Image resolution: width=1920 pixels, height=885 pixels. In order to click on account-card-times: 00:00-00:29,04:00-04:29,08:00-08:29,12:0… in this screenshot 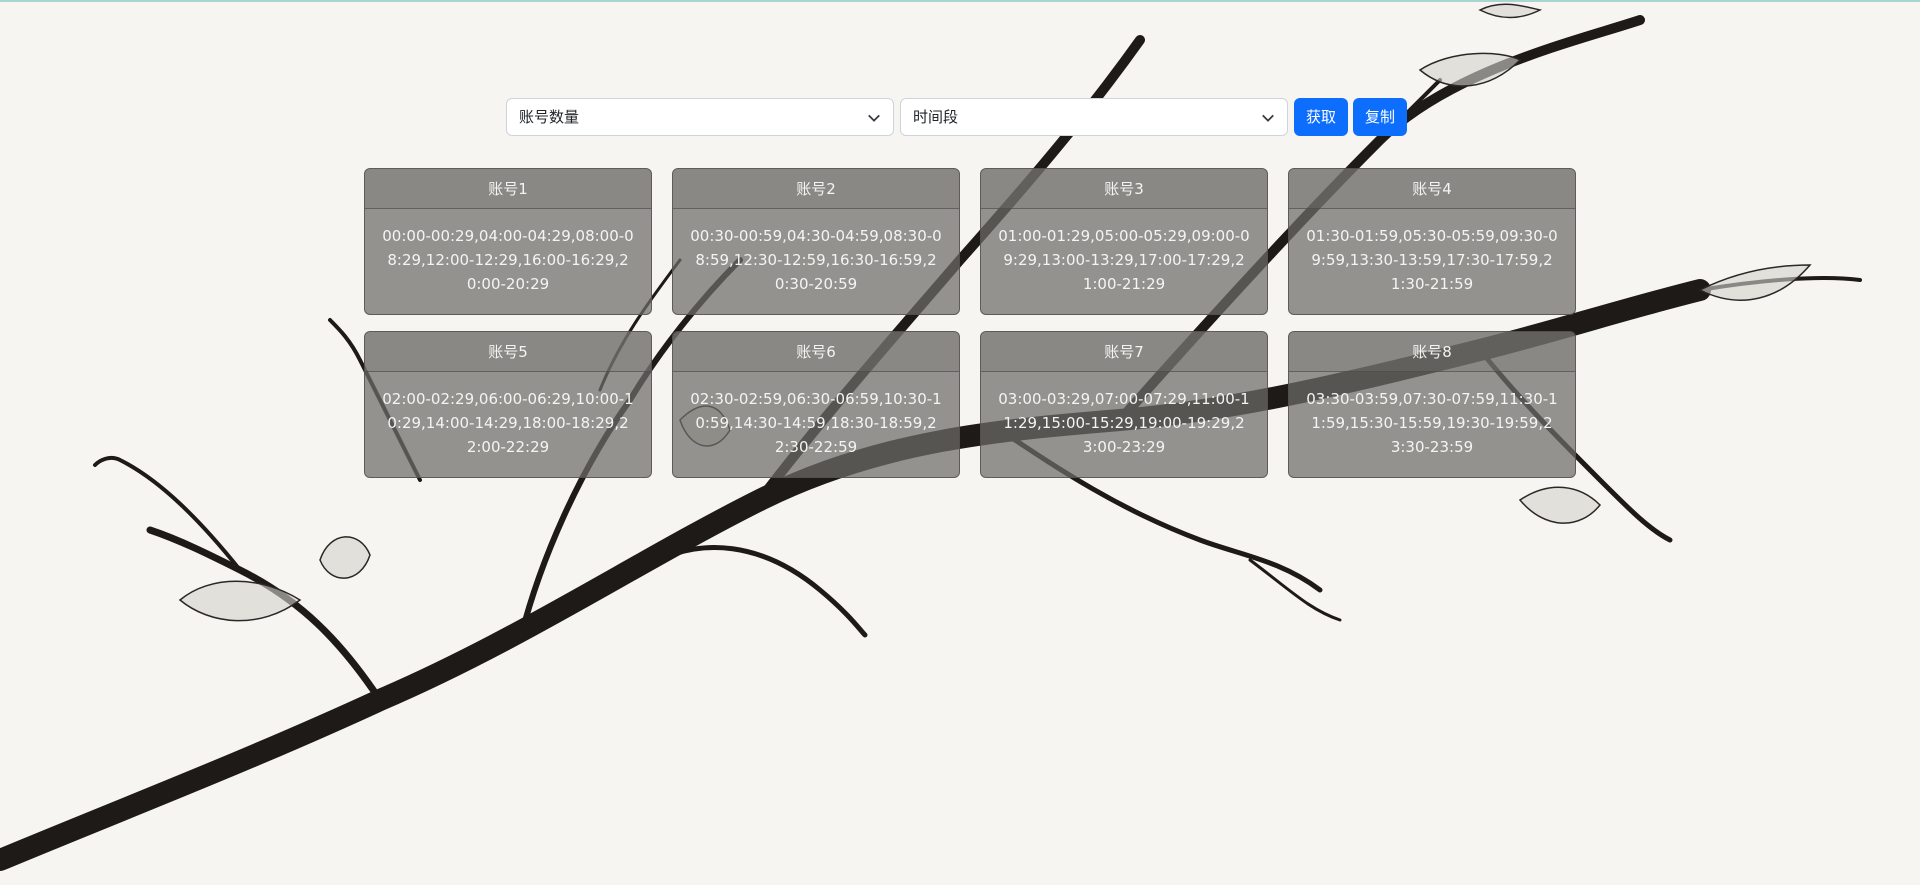, I will do `click(508, 260)`.